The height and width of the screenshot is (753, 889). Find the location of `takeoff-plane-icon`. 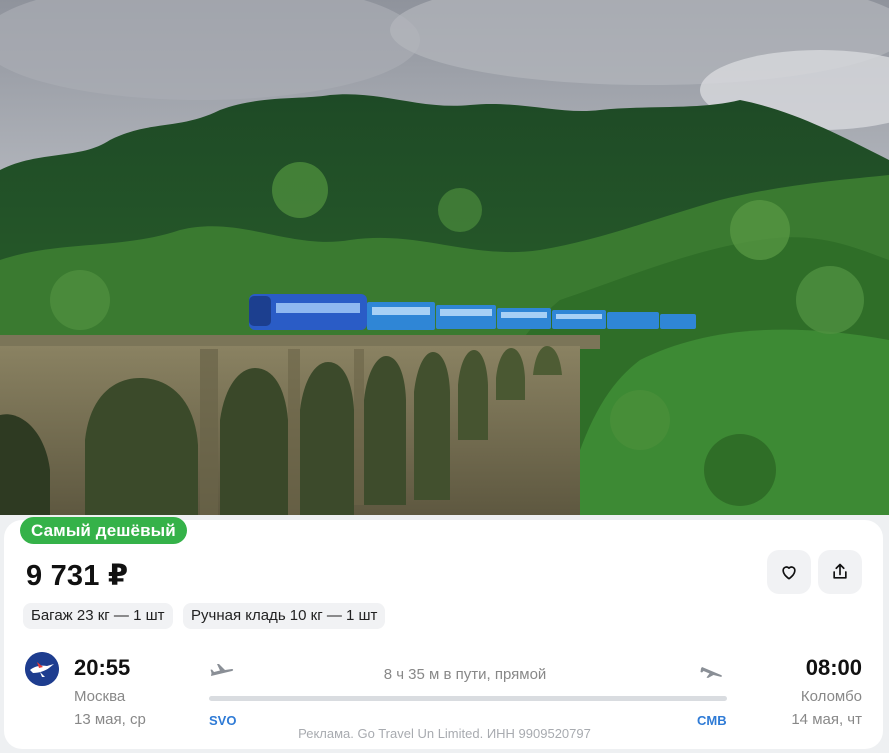

takeoff-plane-icon is located at coordinates (222, 670).